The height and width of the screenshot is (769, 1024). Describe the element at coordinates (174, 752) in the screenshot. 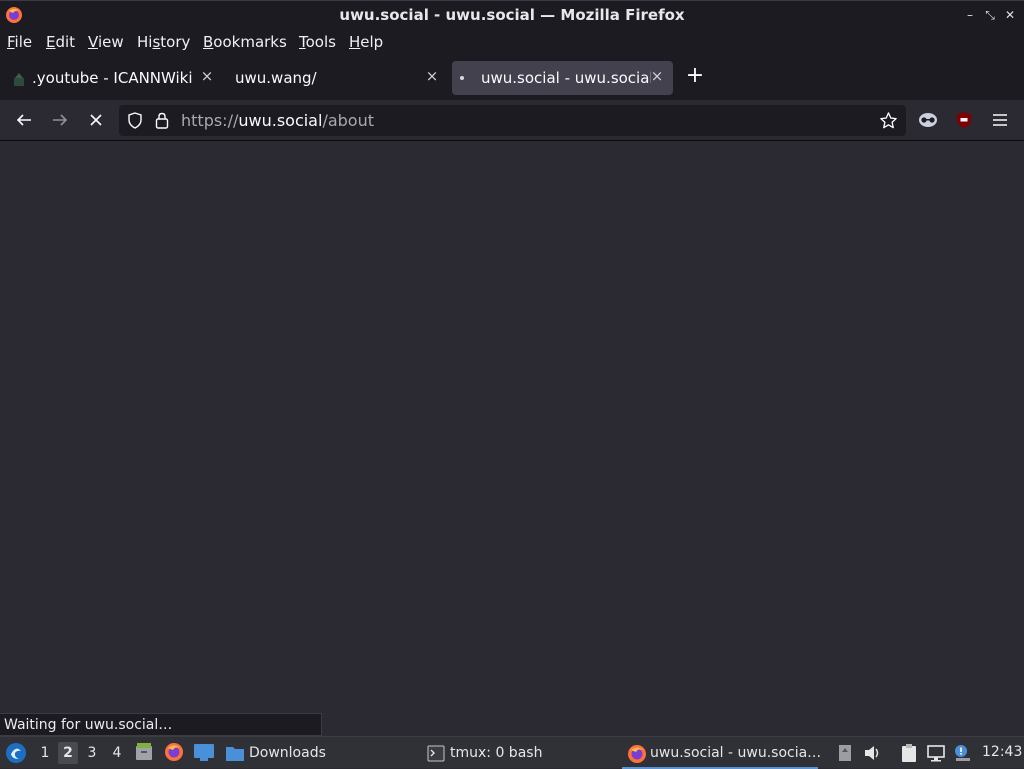

I see `firefox-launcher-icon` at that location.